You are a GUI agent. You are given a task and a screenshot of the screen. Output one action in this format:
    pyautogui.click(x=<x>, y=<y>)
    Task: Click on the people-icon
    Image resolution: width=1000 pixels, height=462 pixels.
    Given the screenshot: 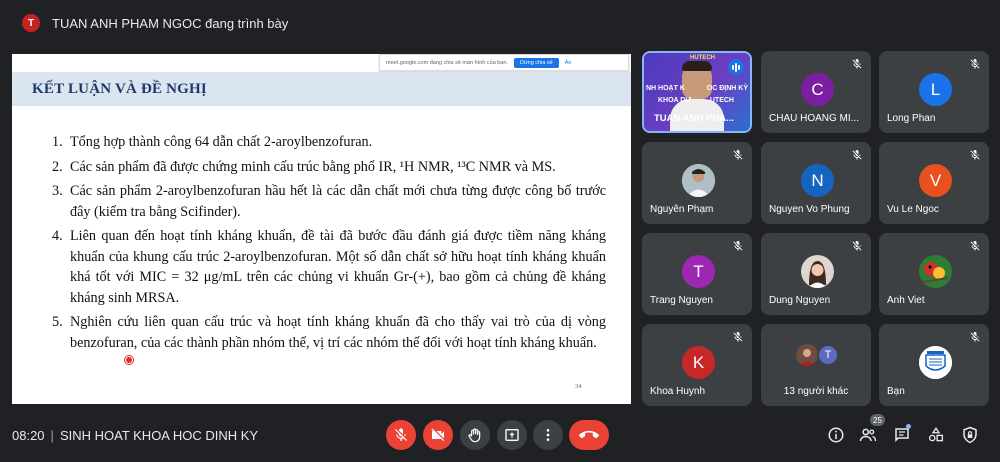 What is the action you would take?
    pyautogui.click(x=868, y=435)
    